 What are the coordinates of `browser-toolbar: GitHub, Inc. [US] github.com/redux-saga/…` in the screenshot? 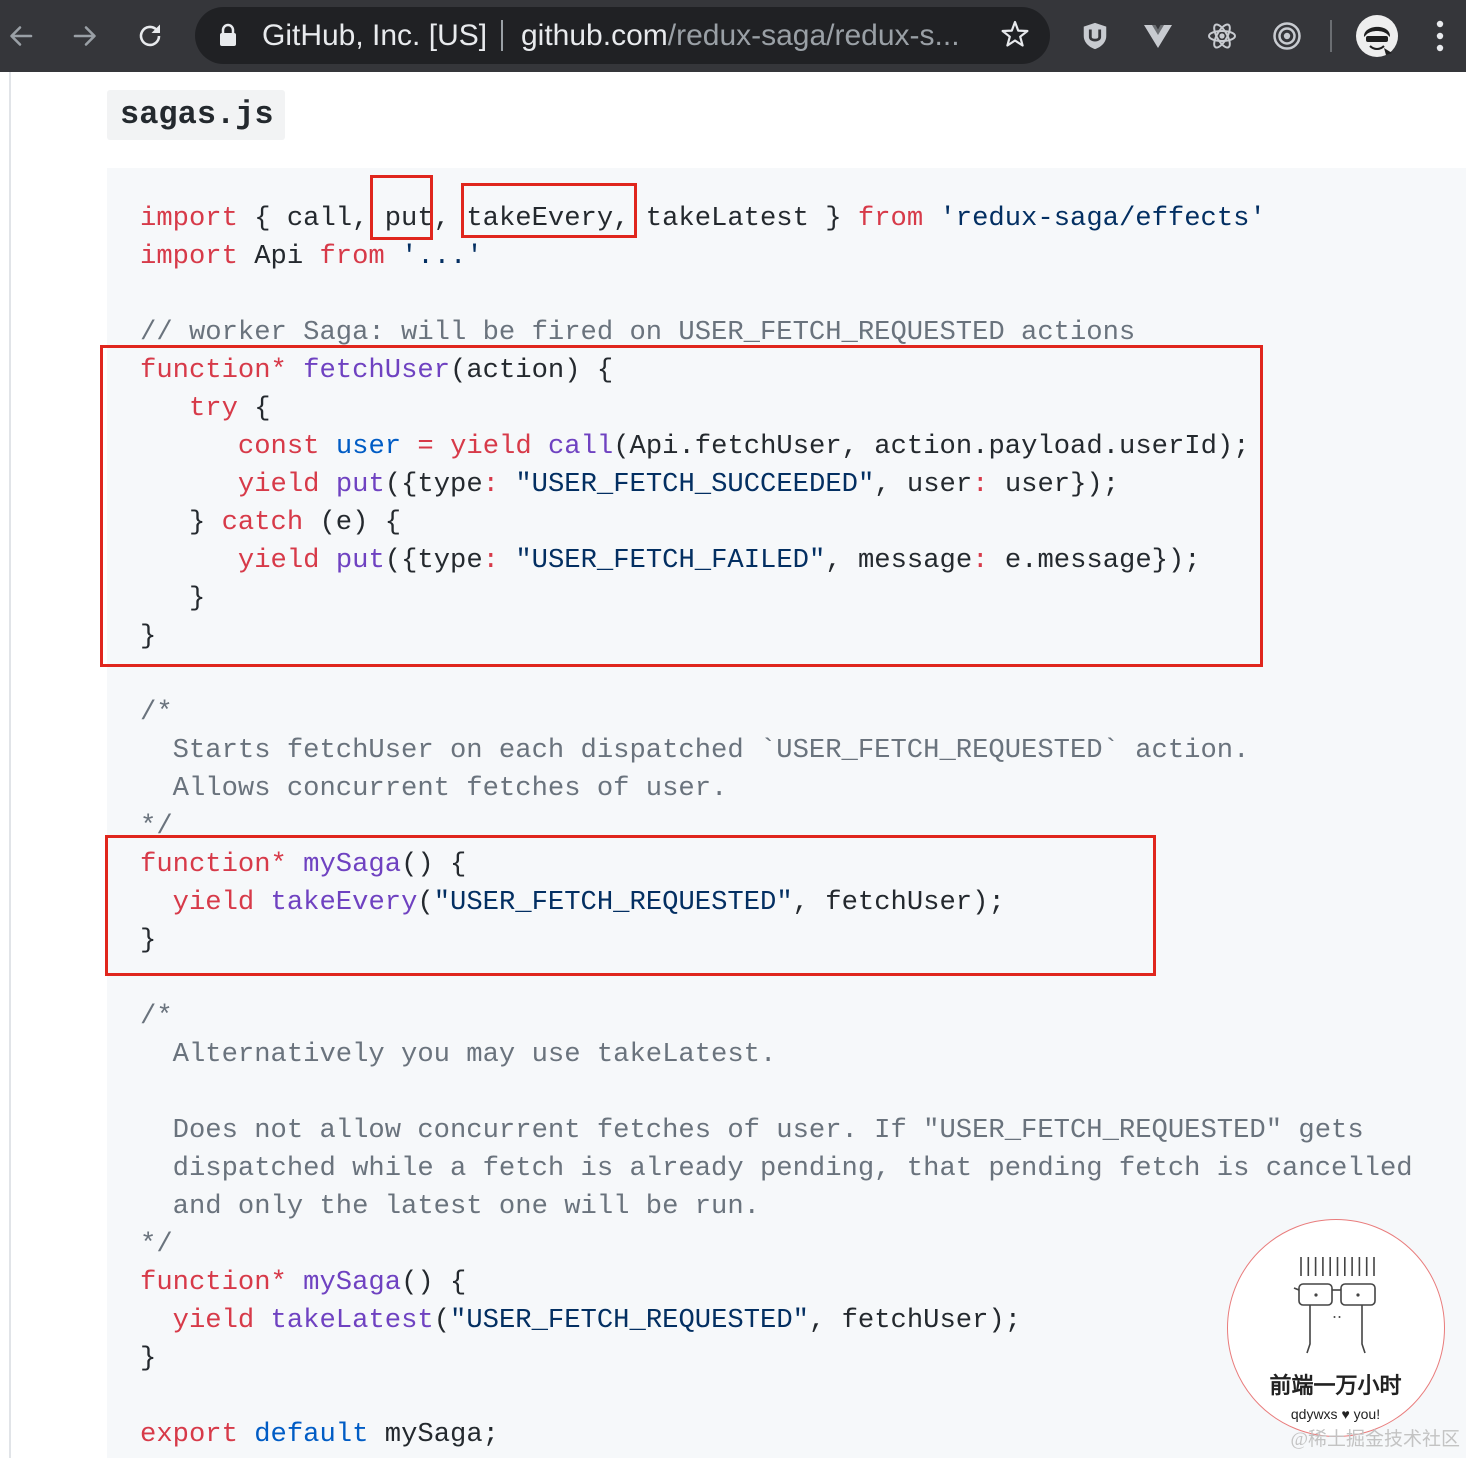 It's located at (733, 36).